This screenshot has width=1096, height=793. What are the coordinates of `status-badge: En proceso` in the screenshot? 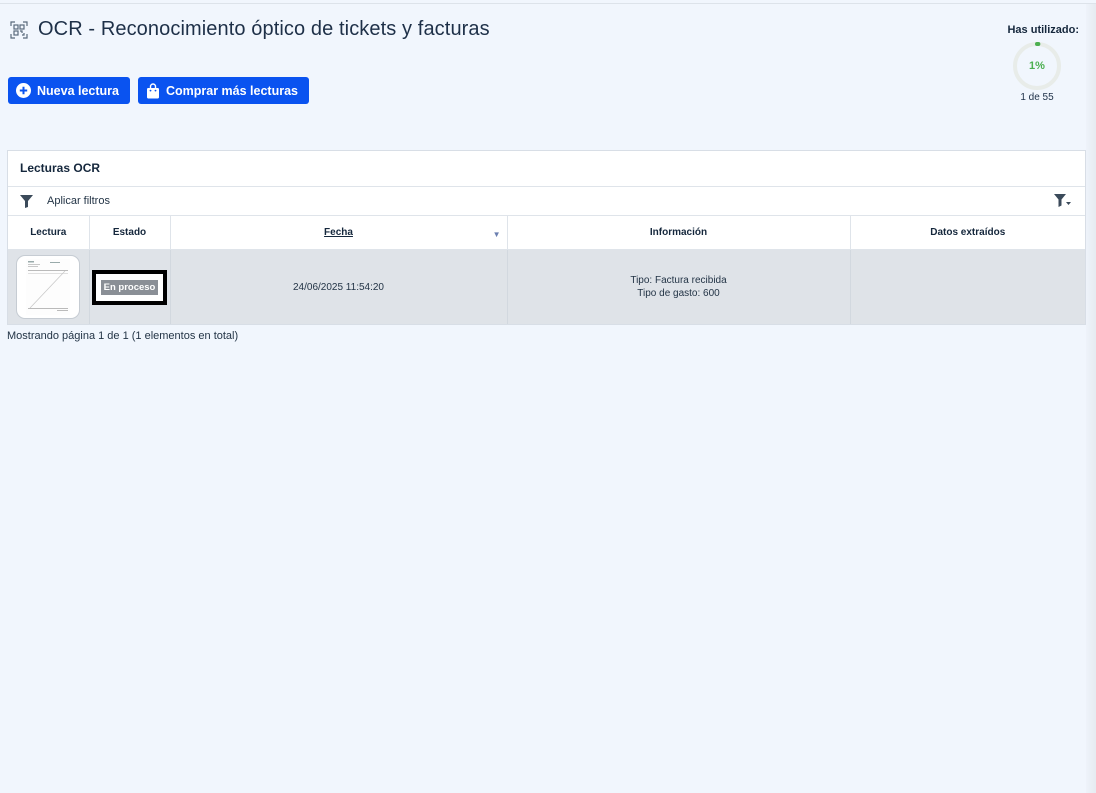 It's located at (129, 287).